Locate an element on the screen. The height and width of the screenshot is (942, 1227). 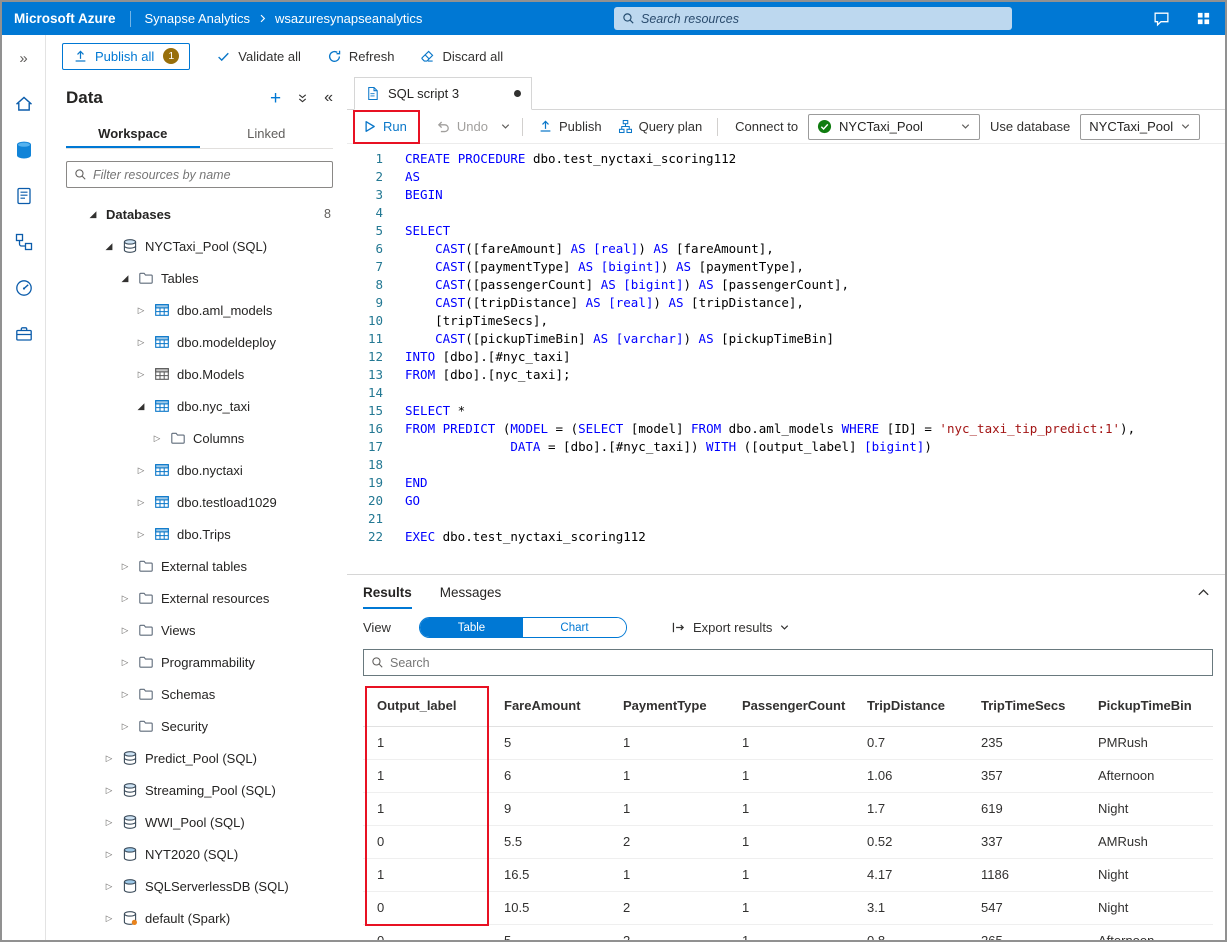
results-search-input is located at coordinates (797, 662).